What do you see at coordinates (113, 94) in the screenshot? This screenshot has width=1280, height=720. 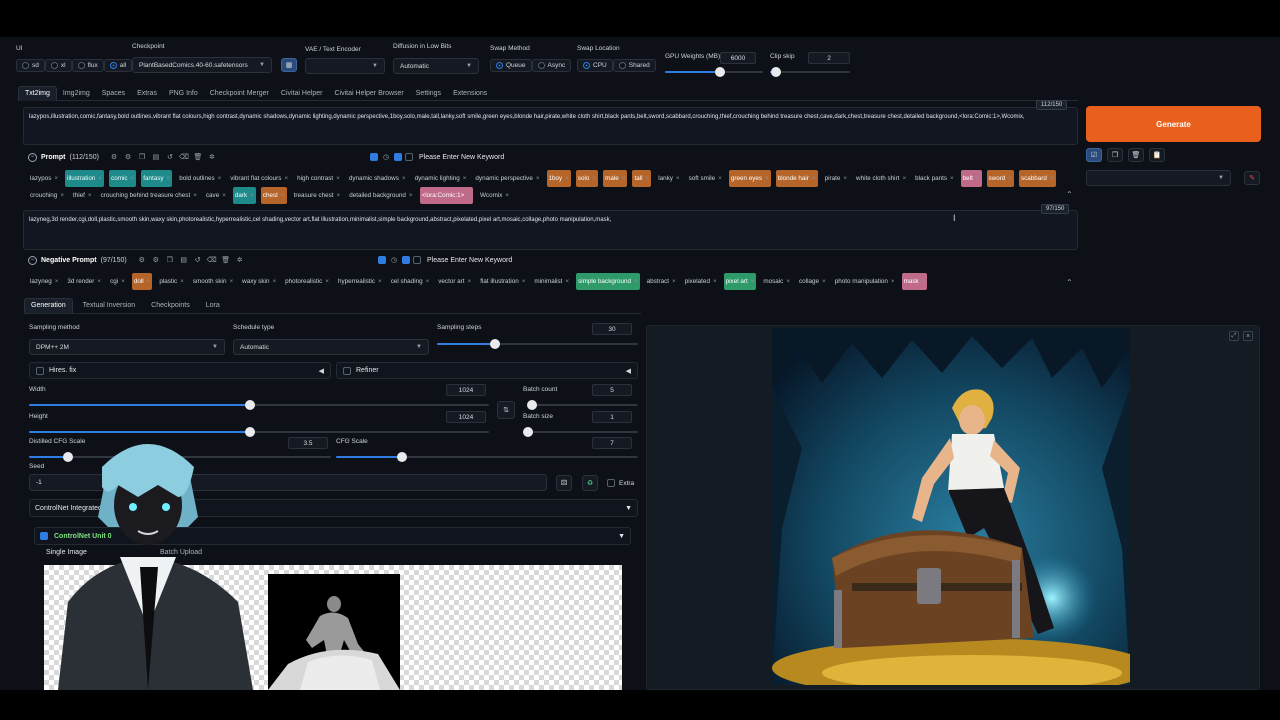 I see `tab-spaces: Spaces` at bounding box center [113, 94].